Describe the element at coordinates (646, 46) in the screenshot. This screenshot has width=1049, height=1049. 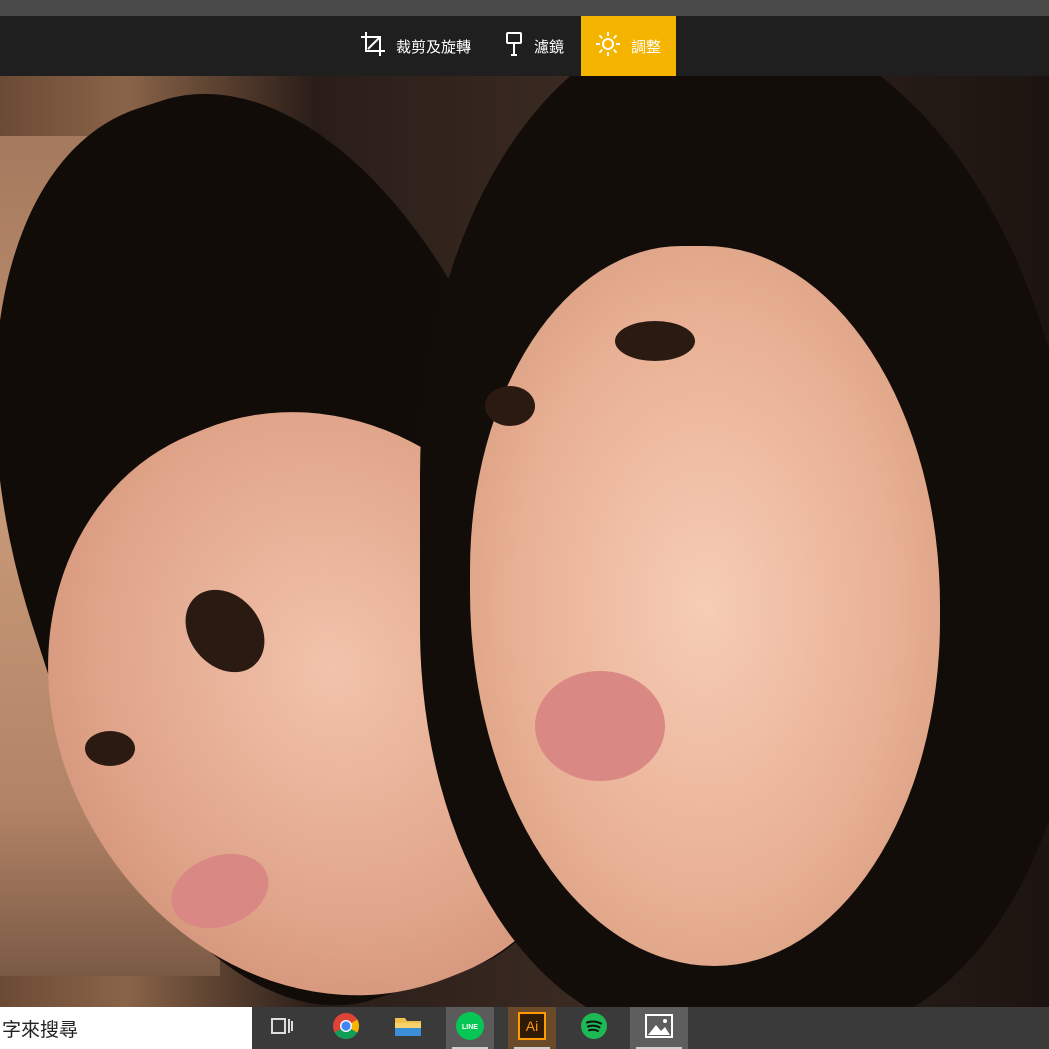
I see `adjust-label: 調整` at that location.